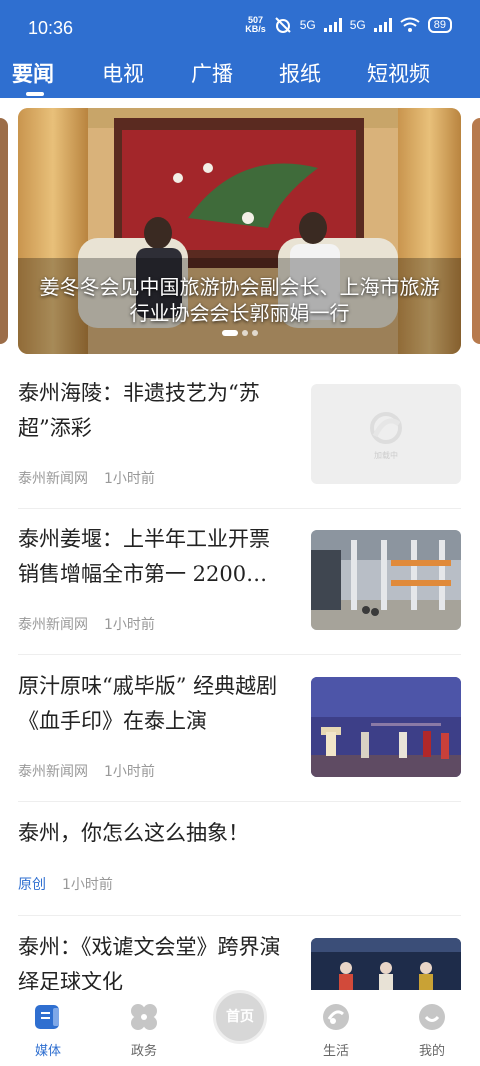 The image size is (480, 1066). Describe the element at coordinates (143, 1051) in the screenshot. I see `nav-government-label: 政务` at that location.